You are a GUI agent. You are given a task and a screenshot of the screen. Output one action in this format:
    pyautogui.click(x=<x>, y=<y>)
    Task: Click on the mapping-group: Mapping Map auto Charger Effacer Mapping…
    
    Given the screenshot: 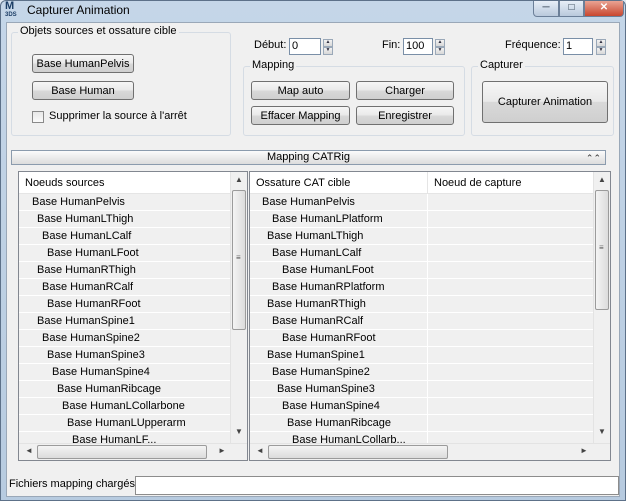 What is the action you would take?
    pyautogui.click(x=354, y=97)
    